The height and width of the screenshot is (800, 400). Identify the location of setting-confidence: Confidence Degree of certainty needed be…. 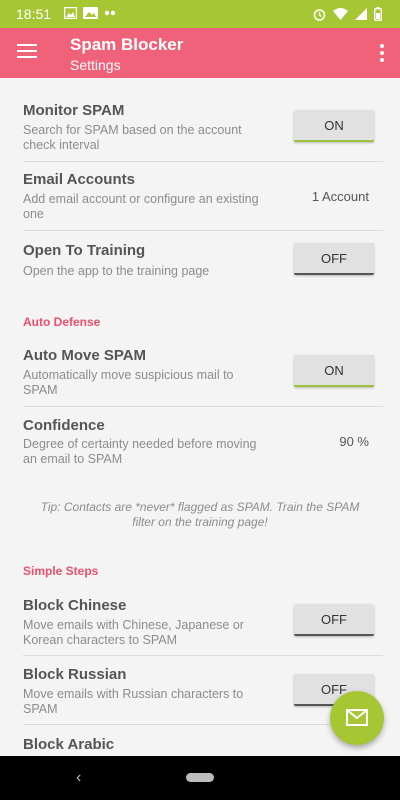
(203, 446).